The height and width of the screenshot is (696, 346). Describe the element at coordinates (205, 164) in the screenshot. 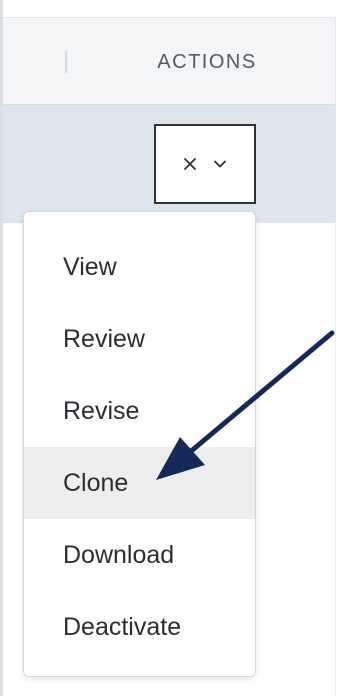

I see `actions-dropdown-button` at that location.